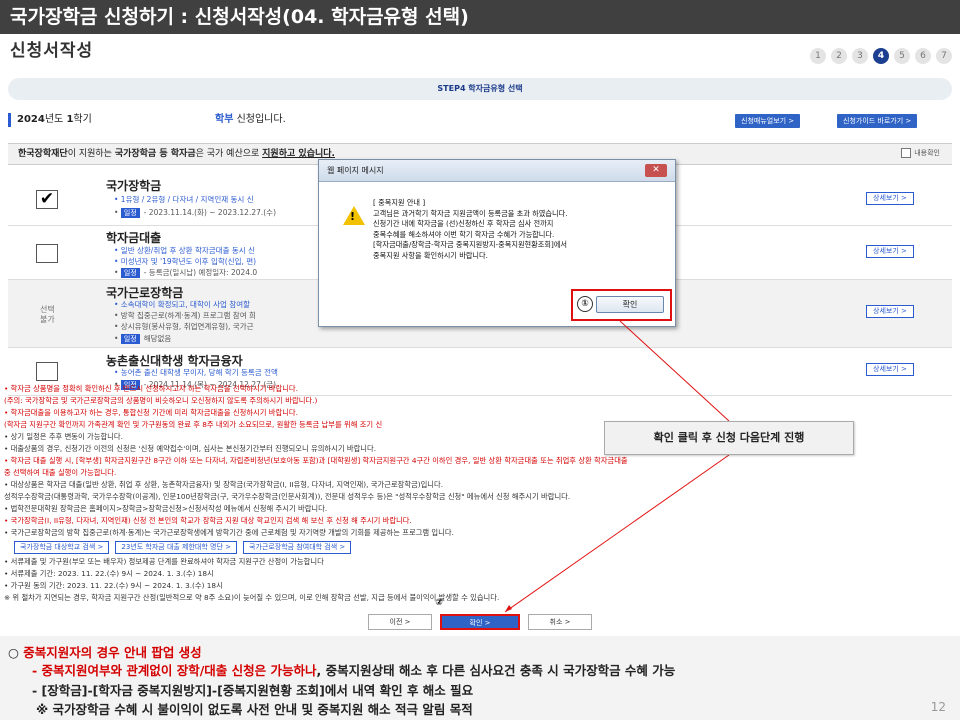 This screenshot has width=960, height=720. Describe the element at coordinates (480, 89) in the screenshot. I see `step-heading: STEP4 학자금유형 선택` at that location.